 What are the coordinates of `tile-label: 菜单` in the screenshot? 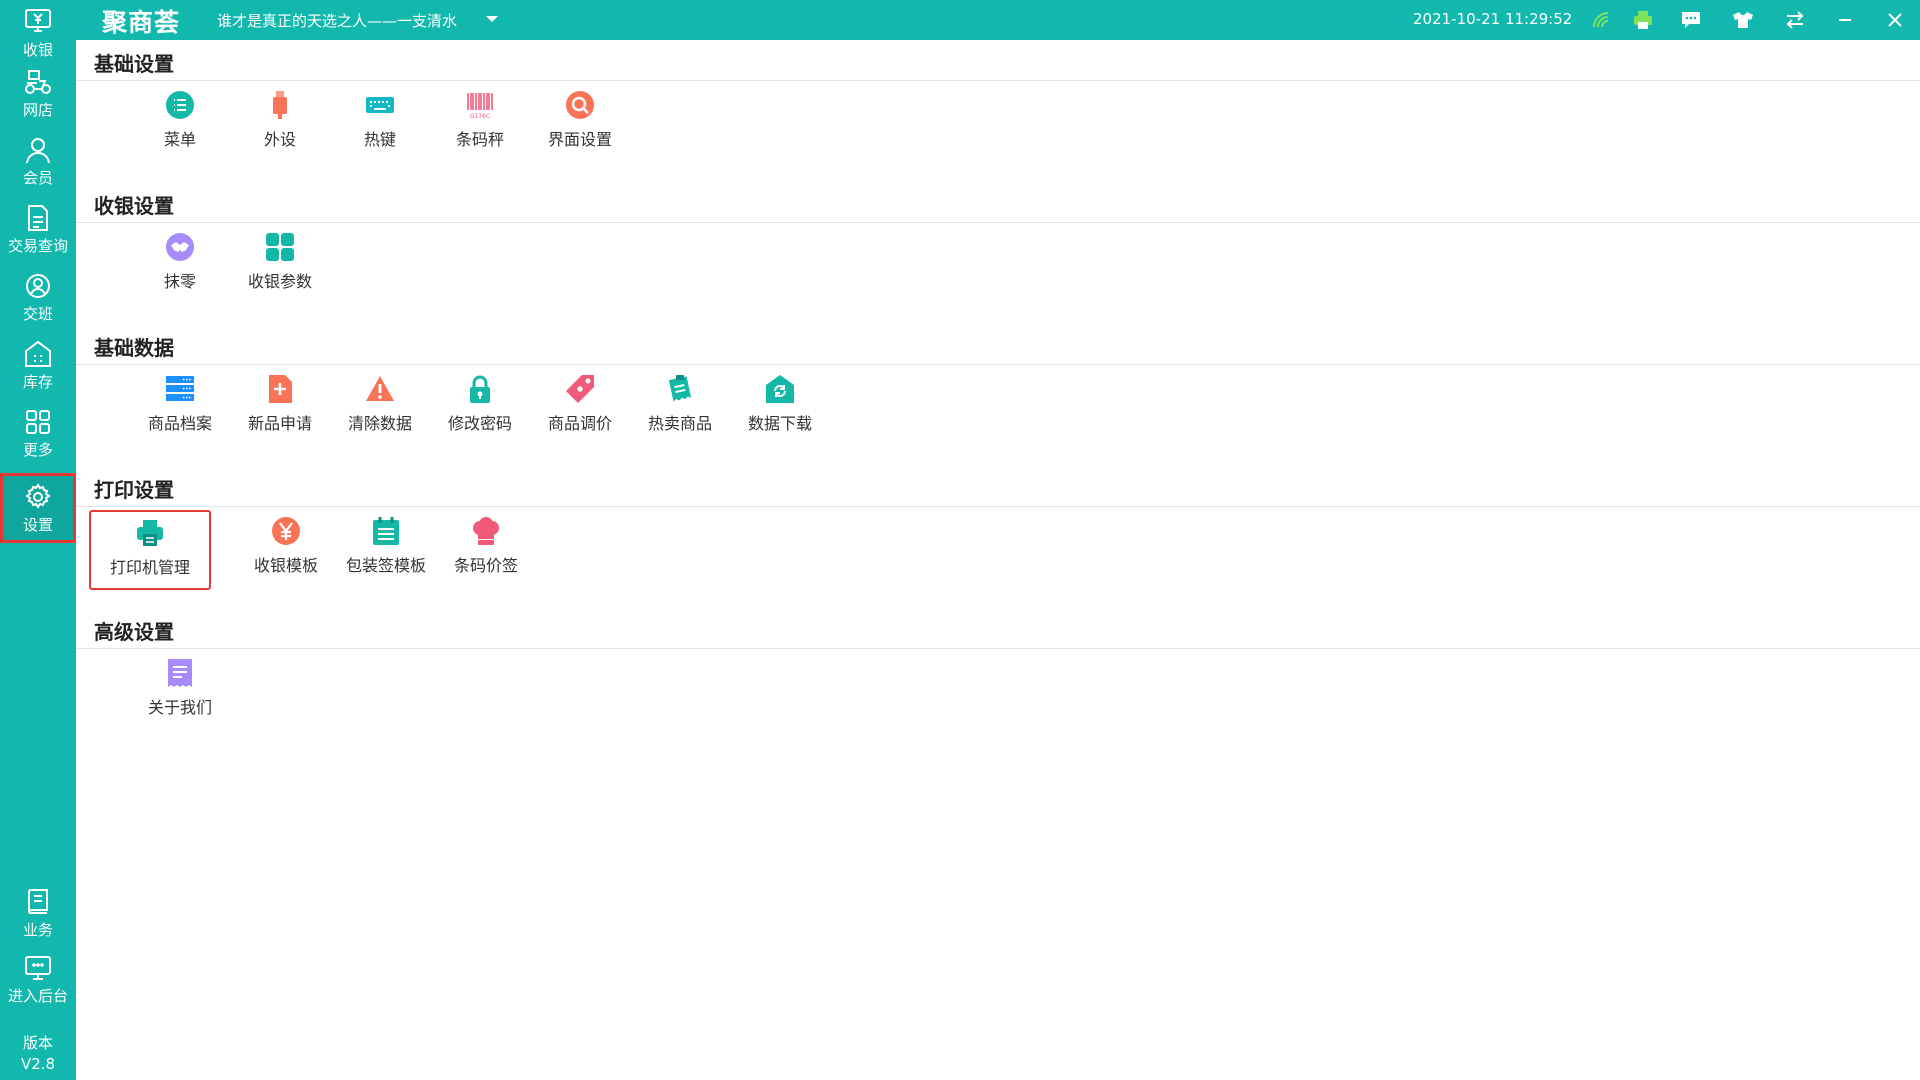 It's located at (179, 139).